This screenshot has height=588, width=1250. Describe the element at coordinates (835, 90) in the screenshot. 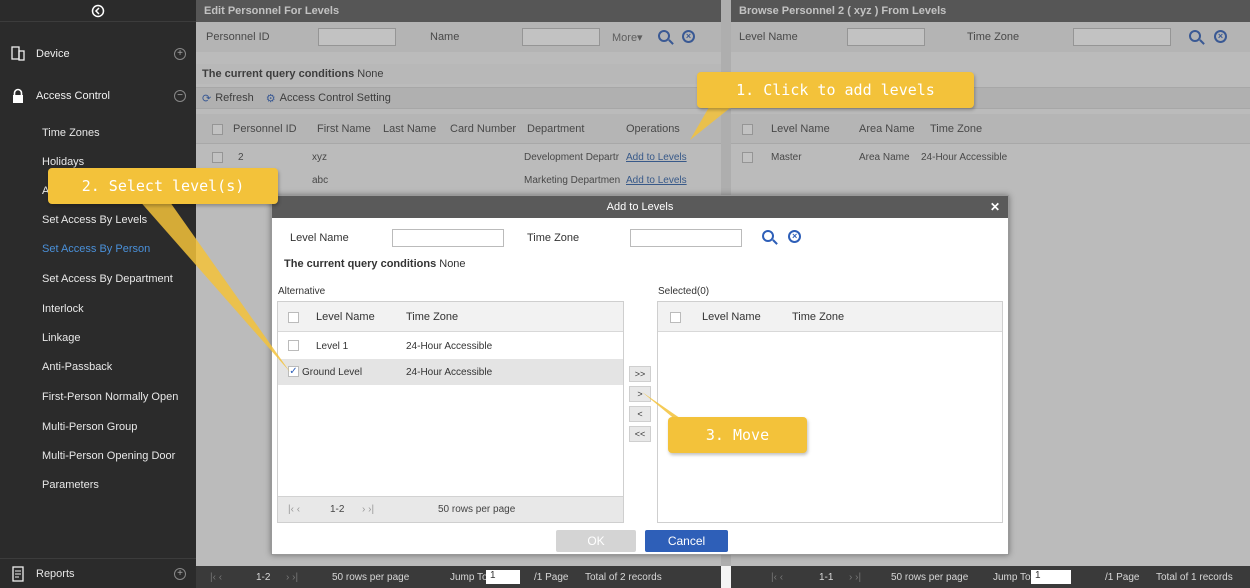

I see `callout-step-1: 1. Click to add levels` at that location.